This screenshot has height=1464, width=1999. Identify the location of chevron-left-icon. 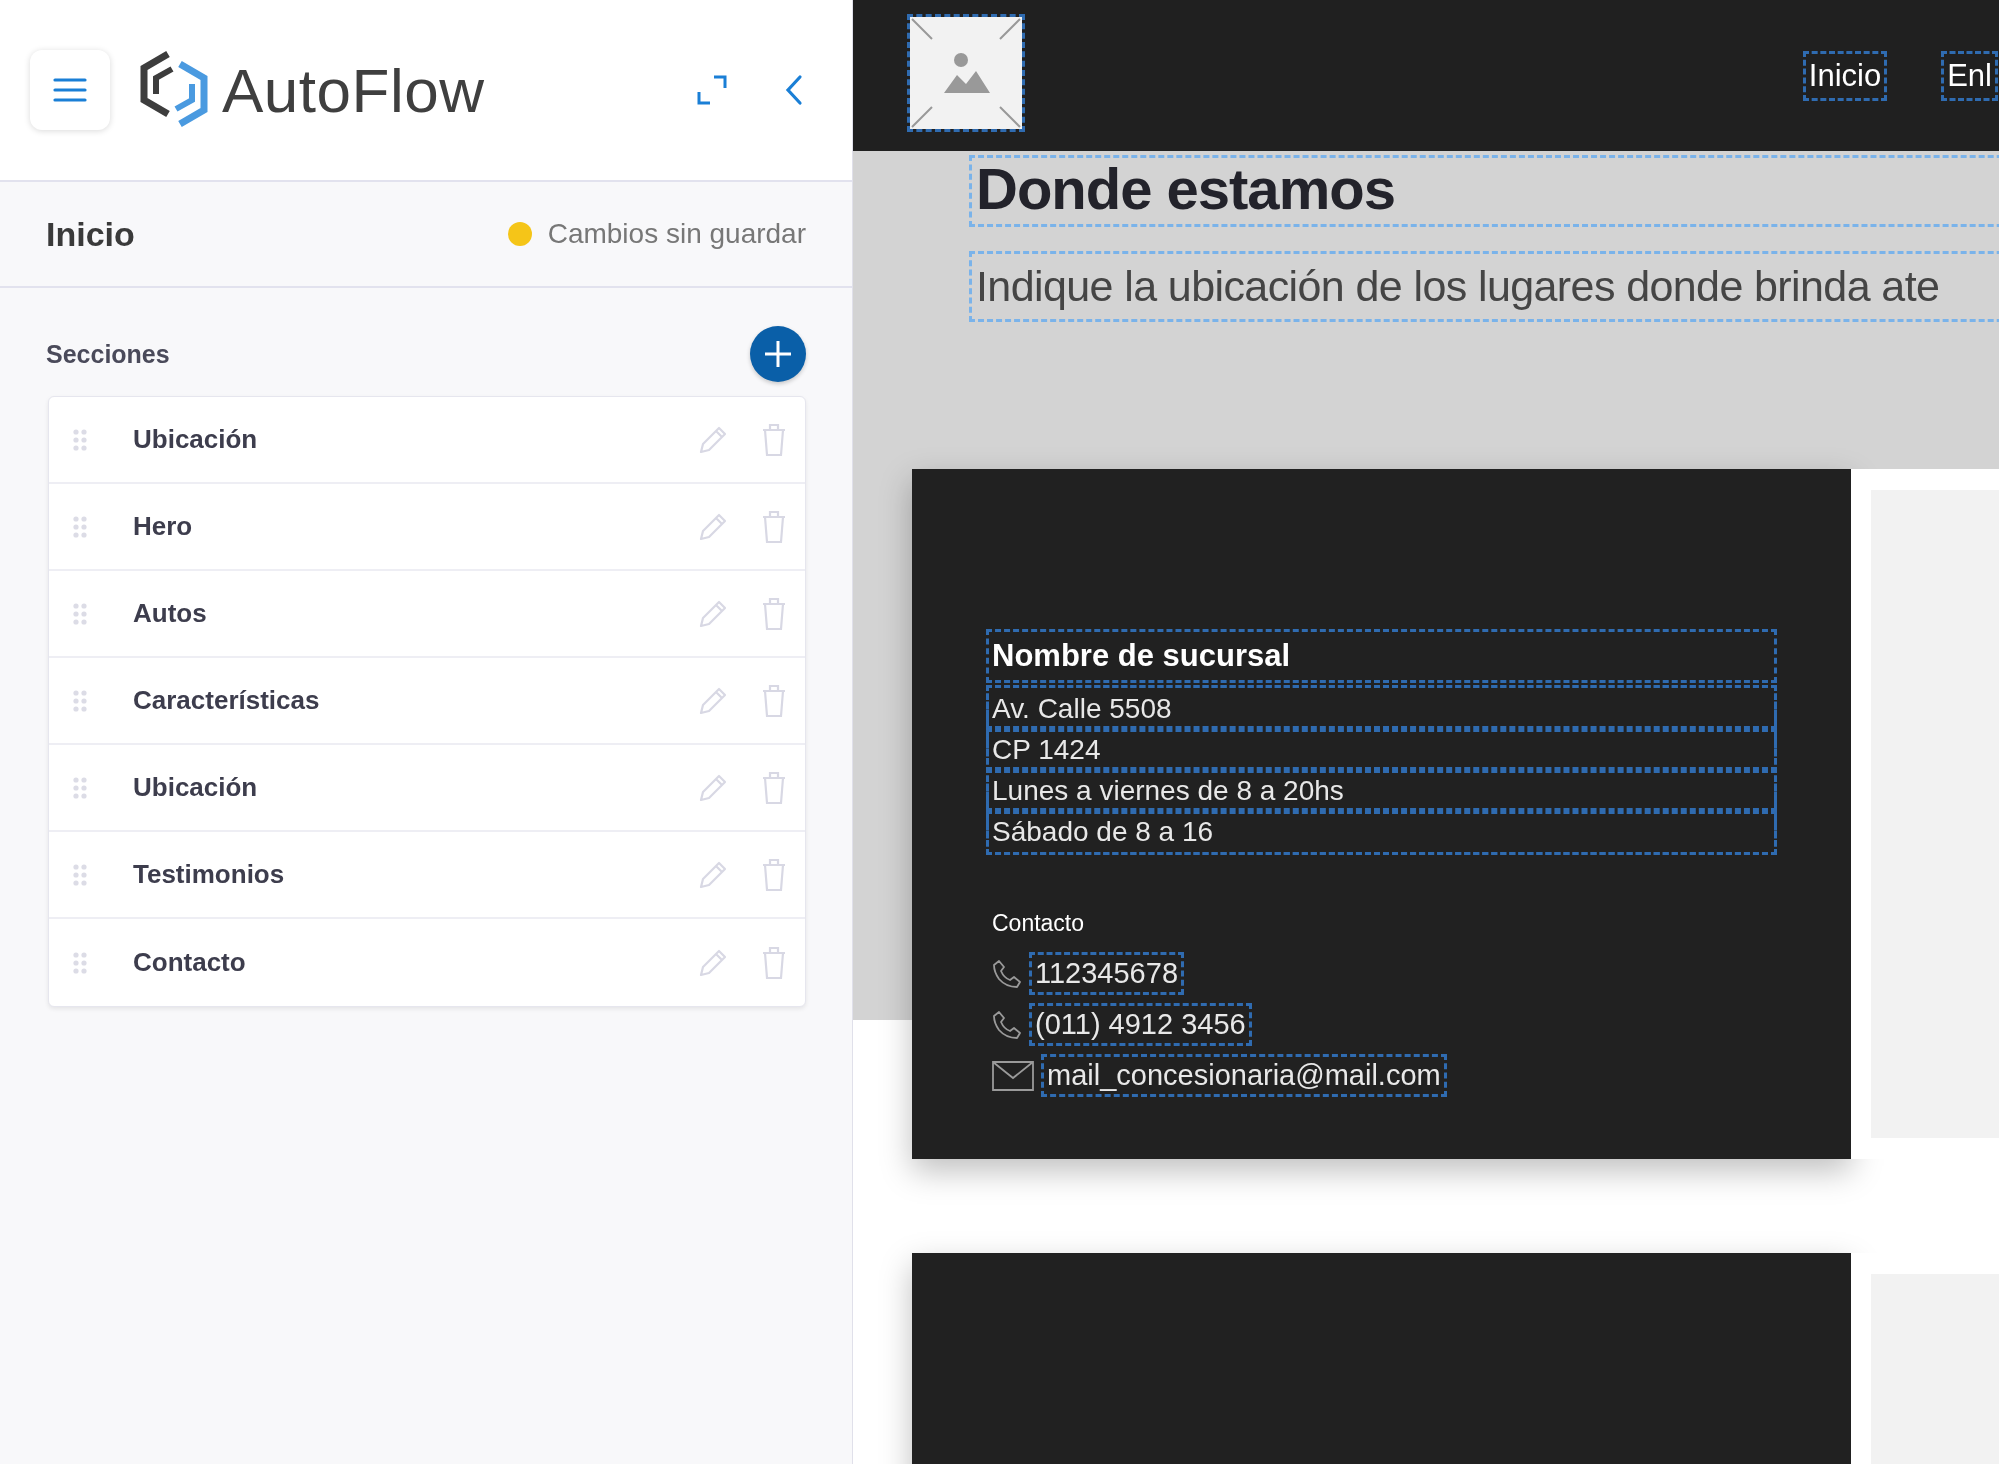
(794, 90).